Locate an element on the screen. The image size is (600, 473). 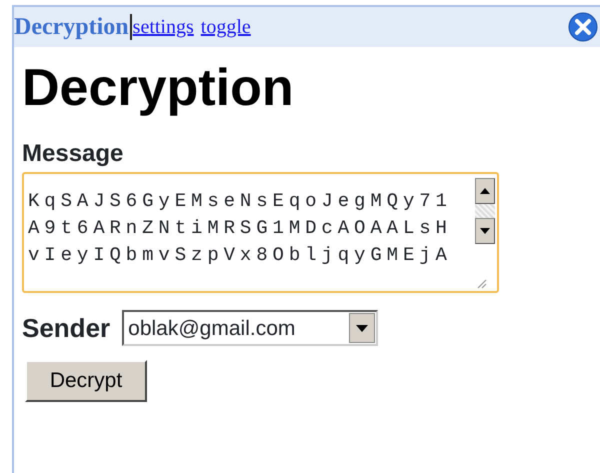
header-link: settings is located at coordinates (163, 27).